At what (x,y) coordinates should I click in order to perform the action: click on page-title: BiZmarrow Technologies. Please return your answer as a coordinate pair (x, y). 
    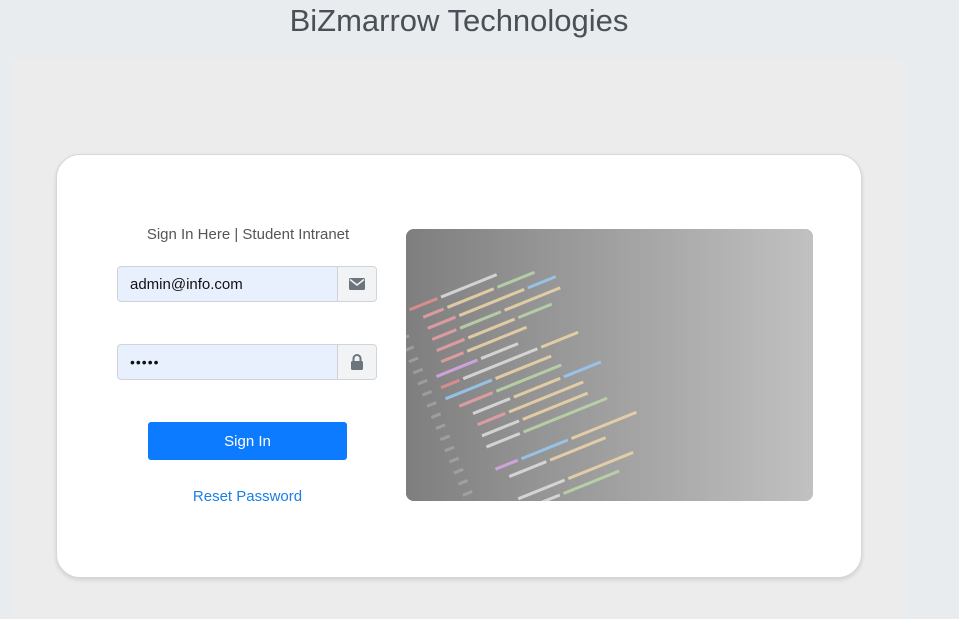
    Looking at the image, I should click on (459, 20).